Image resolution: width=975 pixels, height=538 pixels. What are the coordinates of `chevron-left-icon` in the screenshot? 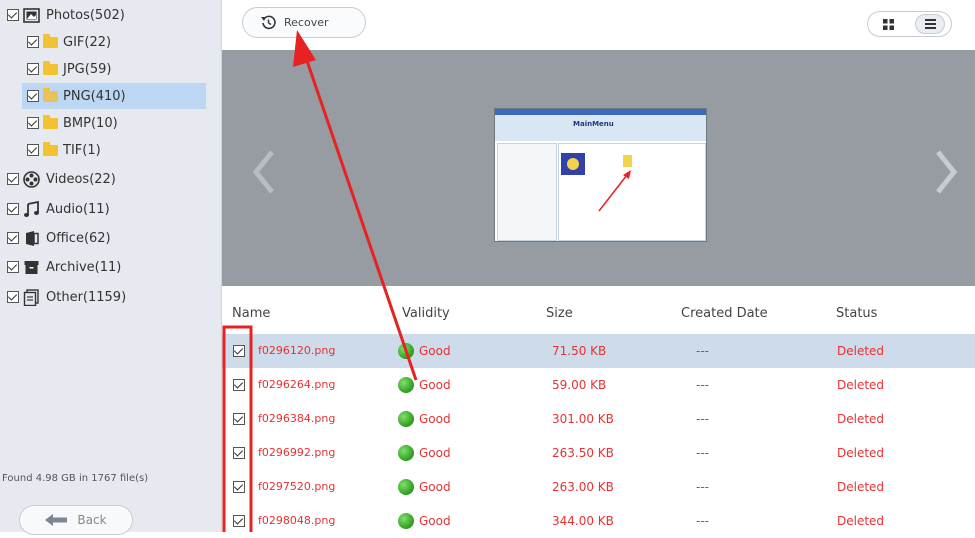 It's located at (264, 172).